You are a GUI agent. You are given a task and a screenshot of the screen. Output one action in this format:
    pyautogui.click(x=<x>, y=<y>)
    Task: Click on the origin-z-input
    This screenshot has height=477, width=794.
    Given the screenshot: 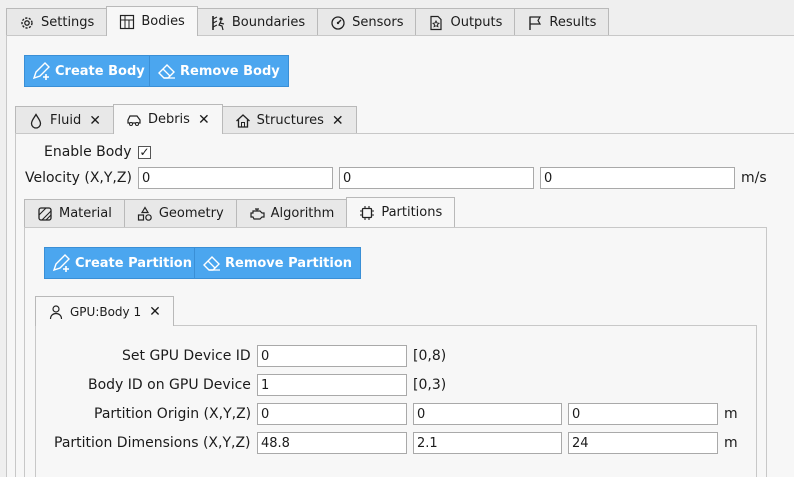 What is the action you would take?
    pyautogui.click(x=643, y=414)
    